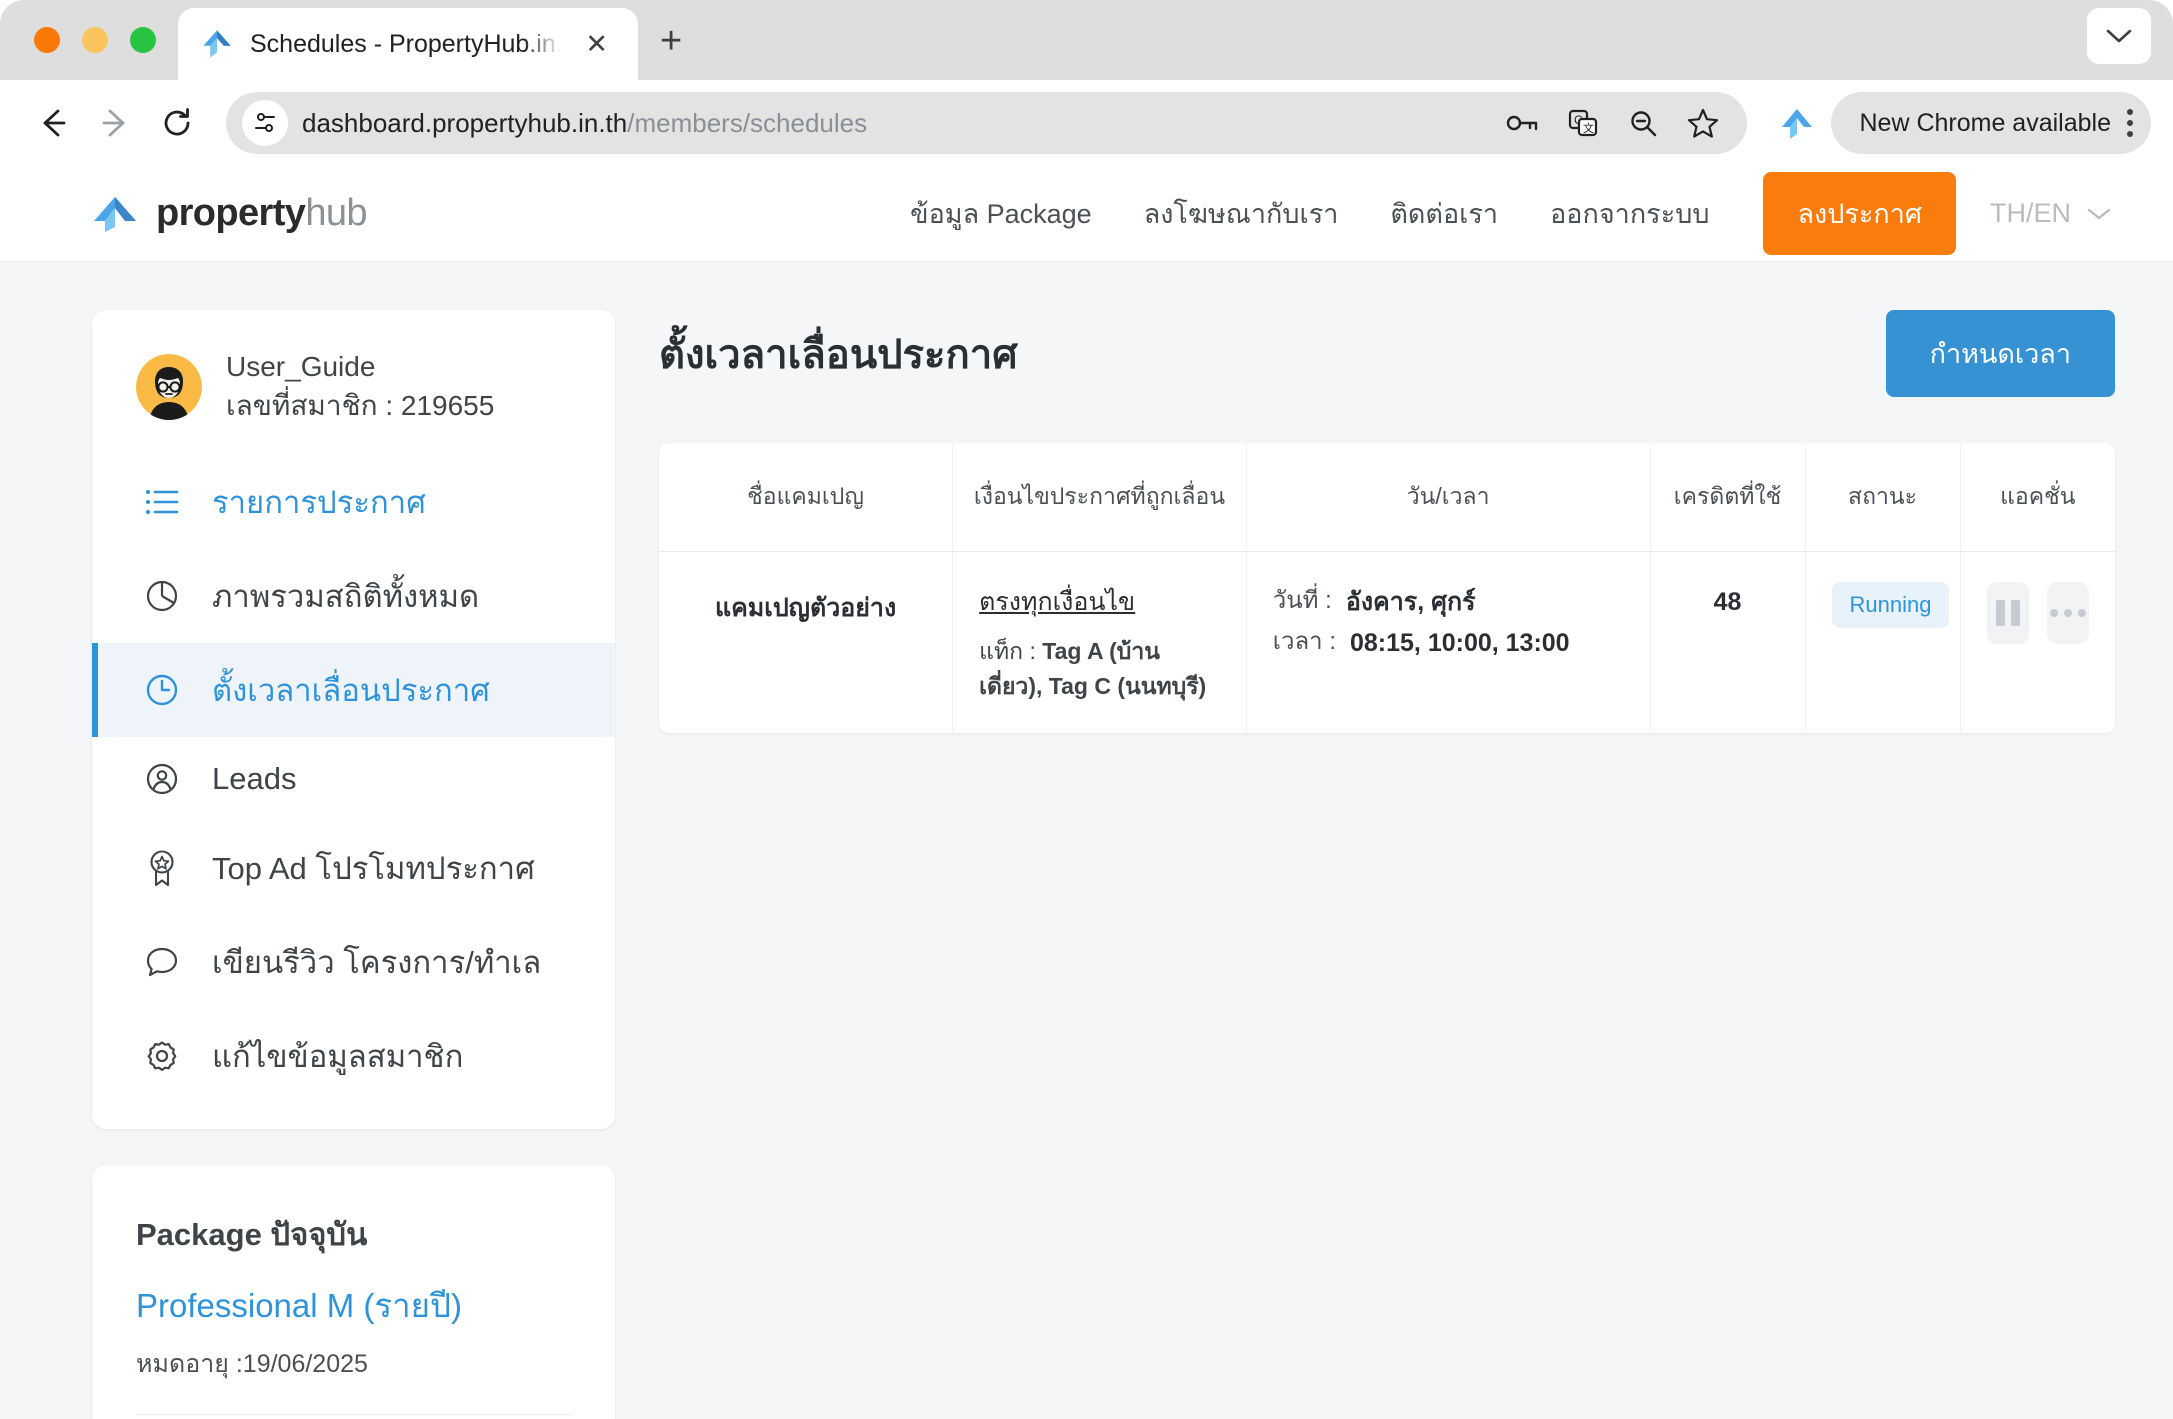 This screenshot has width=2173, height=1419. Describe the element at coordinates (1387, 353) in the screenshot. I see `main-header: ตั้งเวลาเลื่อนประกาศ กำหนดเวลา` at that location.